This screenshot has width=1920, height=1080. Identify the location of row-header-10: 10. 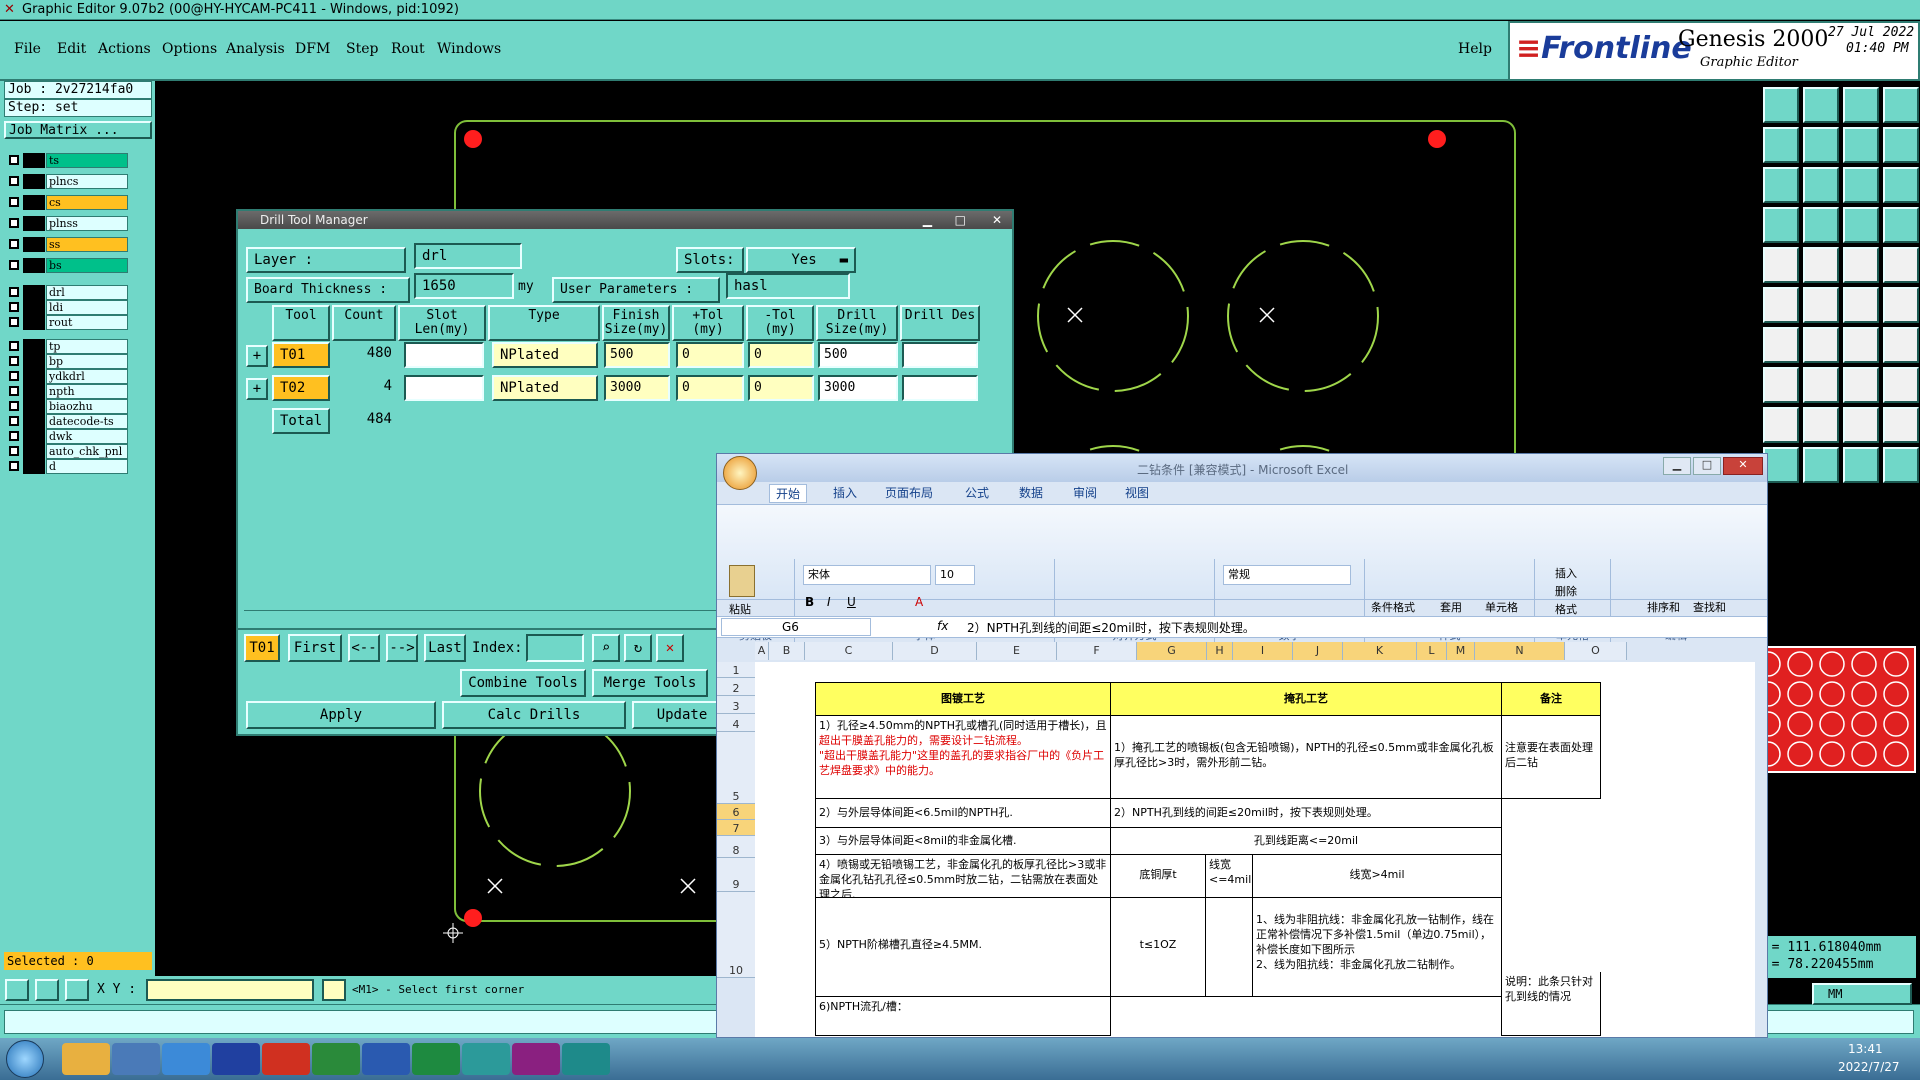
(736, 935).